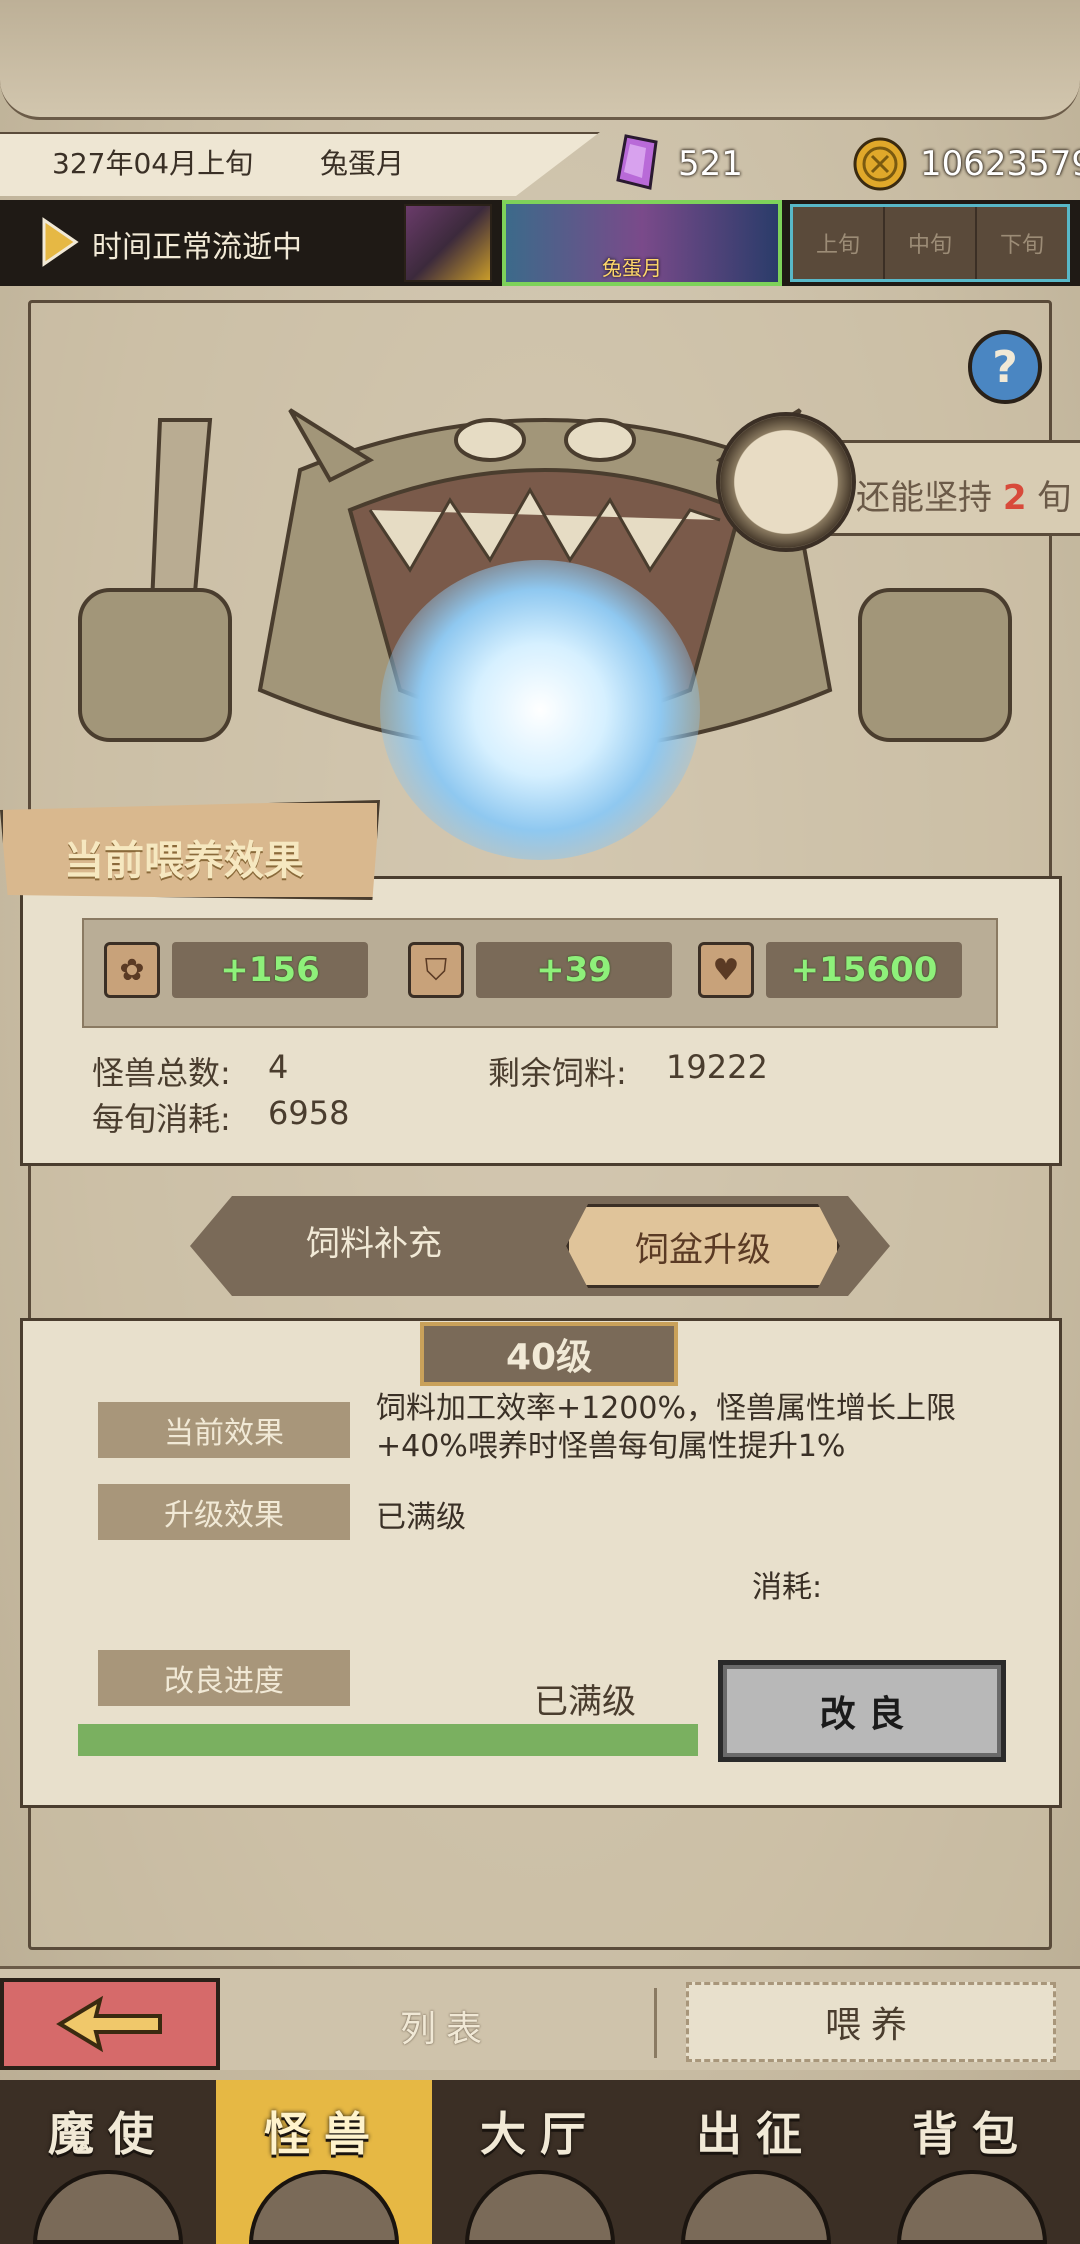  I want to click on per-period-label: 每旬消耗:, so click(161, 1119).